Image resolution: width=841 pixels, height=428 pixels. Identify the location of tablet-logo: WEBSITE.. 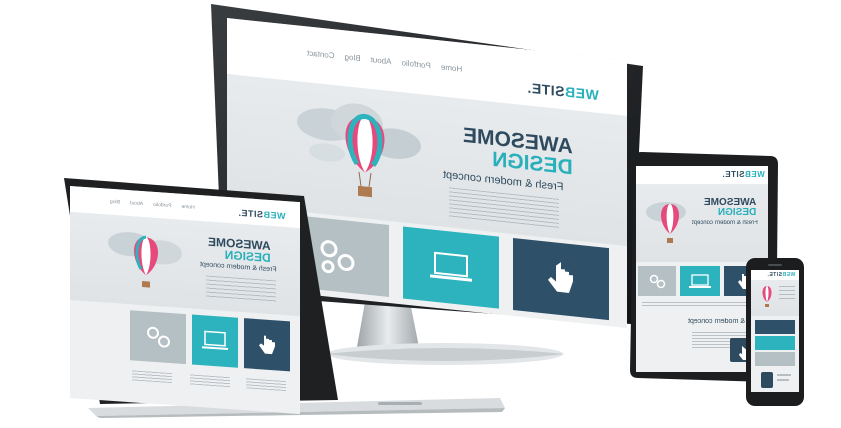
(743, 174).